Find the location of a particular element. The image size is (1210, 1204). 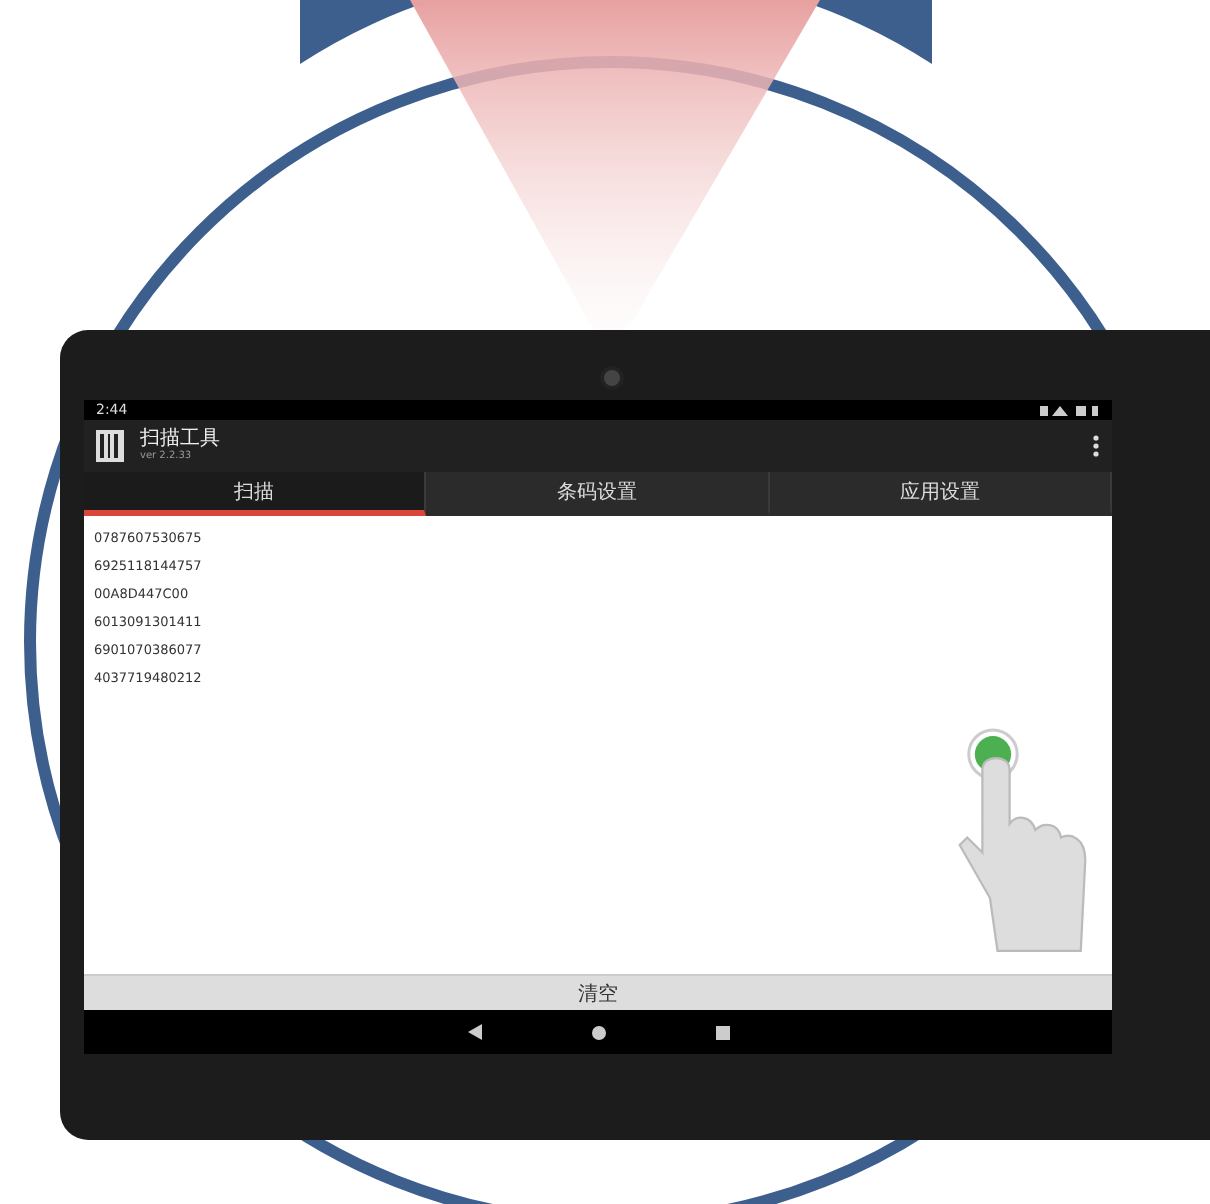

tab: 扫描 is located at coordinates (255, 494).